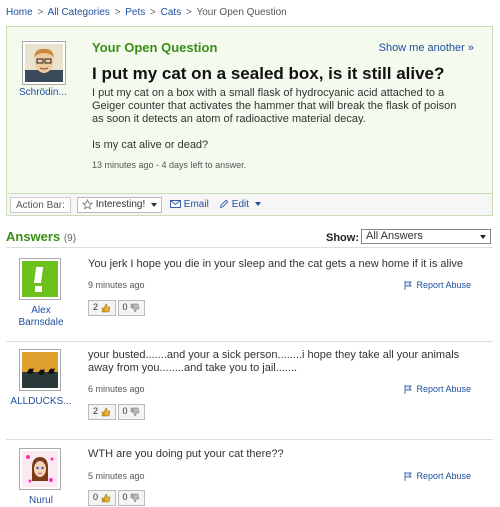 Image resolution: width=500 pixels, height=507 pixels. Describe the element at coordinates (196, 204) in the screenshot. I see `email-label: Email` at that location.